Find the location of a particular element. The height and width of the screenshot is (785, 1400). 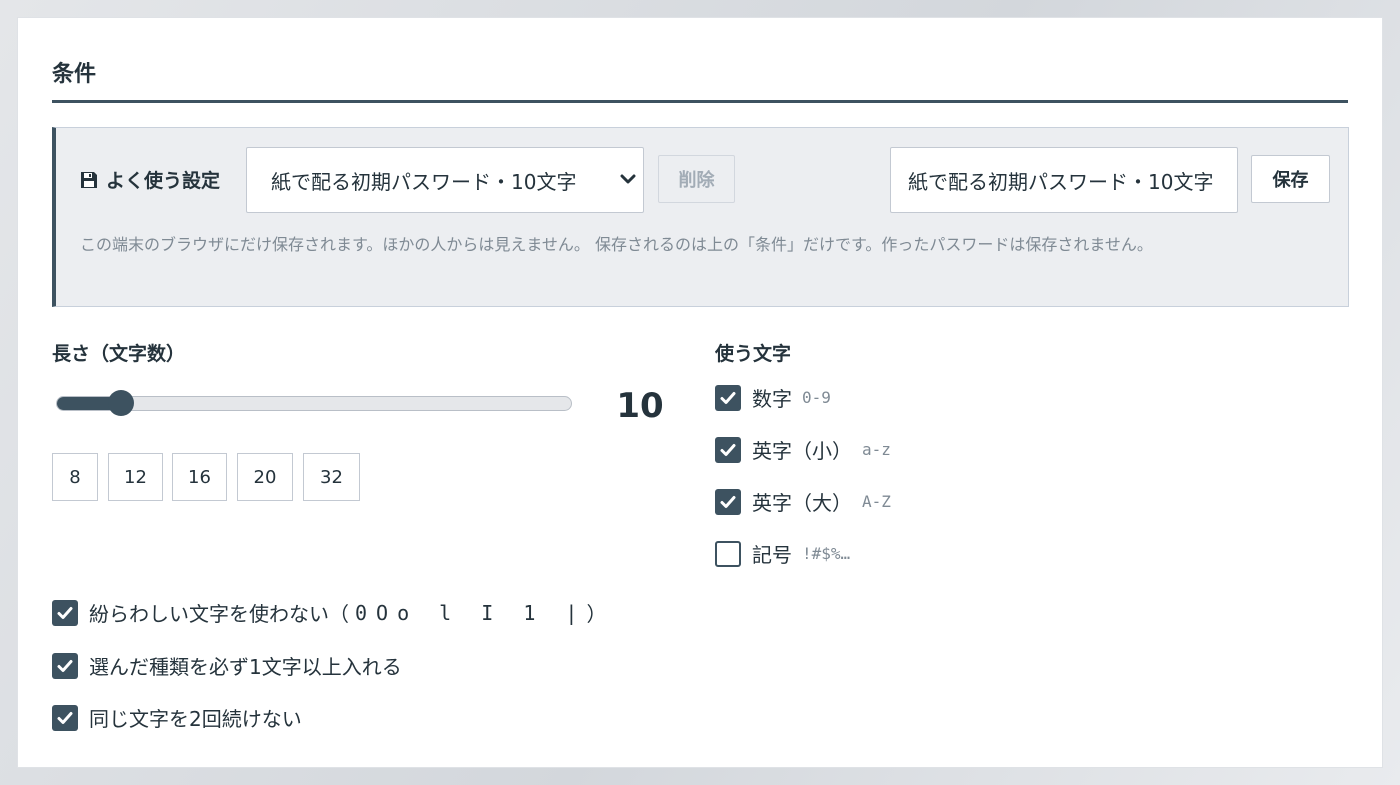

charset-label: 英字（大） is located at coordinates (802, 503).